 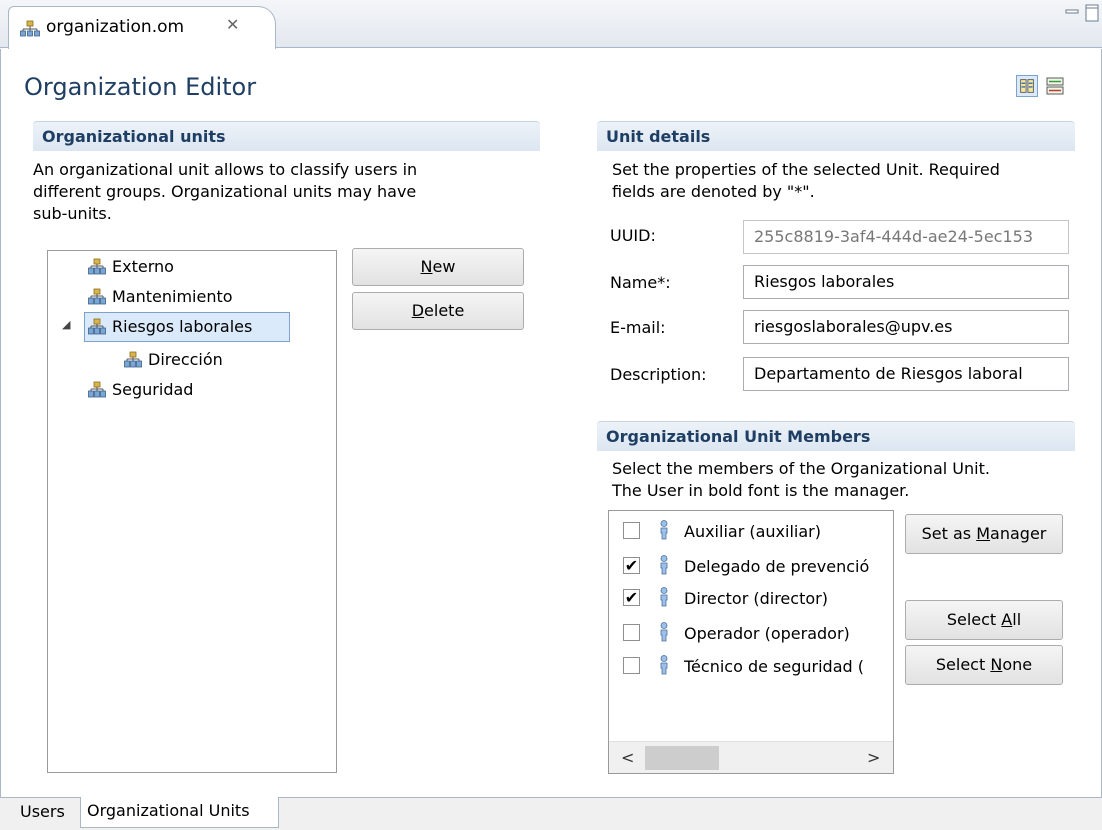 I want to click on member-row-director: ✔ Director (director), so click(x=753, y=599).